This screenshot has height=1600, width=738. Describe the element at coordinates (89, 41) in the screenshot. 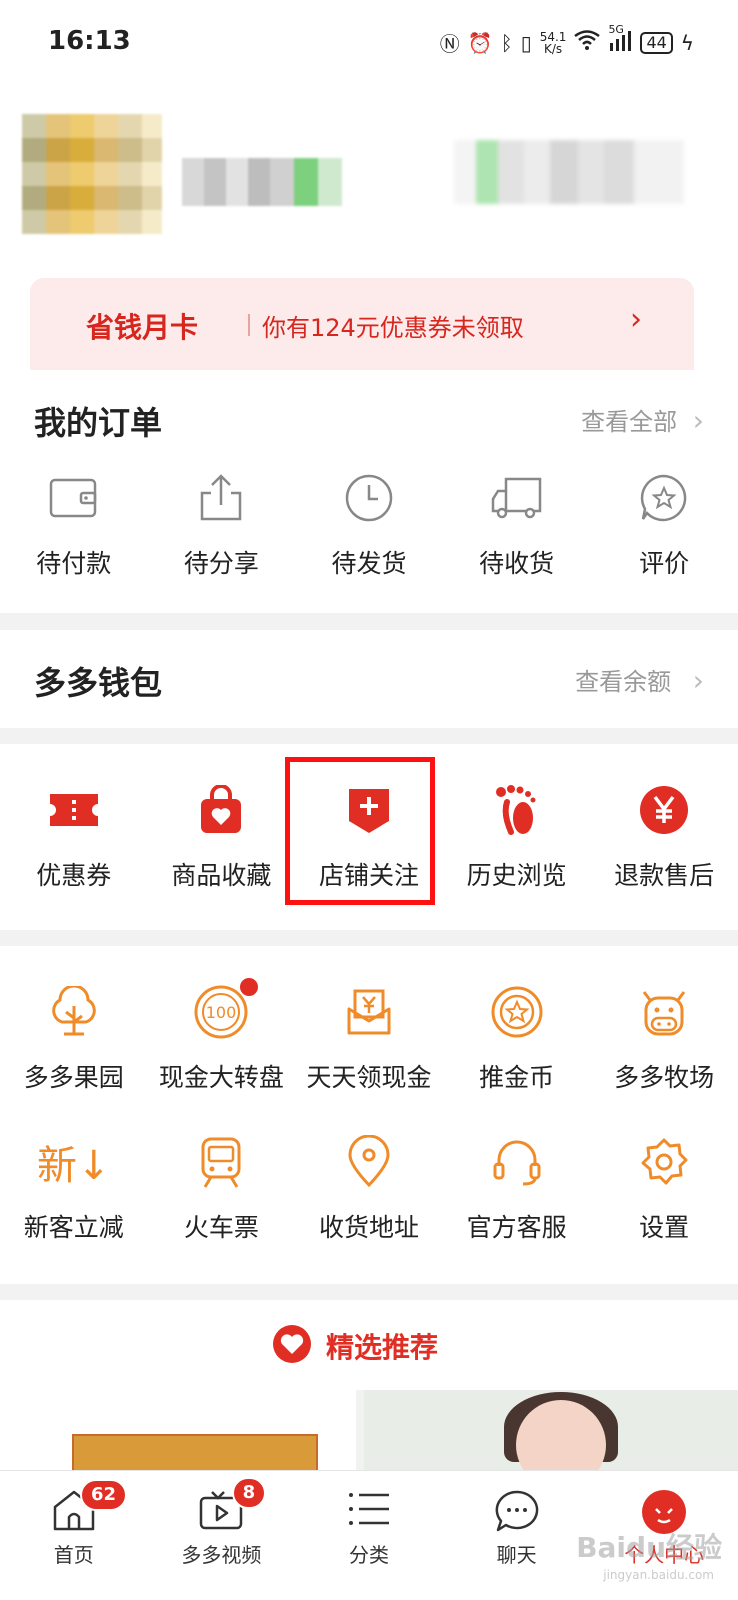

I see `status-time: 16:13` at that location.